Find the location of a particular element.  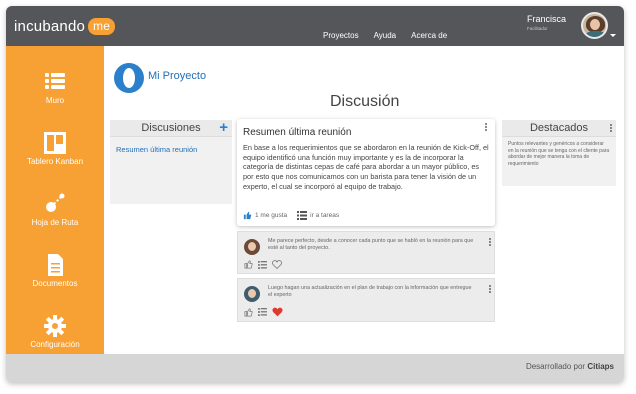

nav-ayuda: Ayuda is located at coordinates (385, 35).